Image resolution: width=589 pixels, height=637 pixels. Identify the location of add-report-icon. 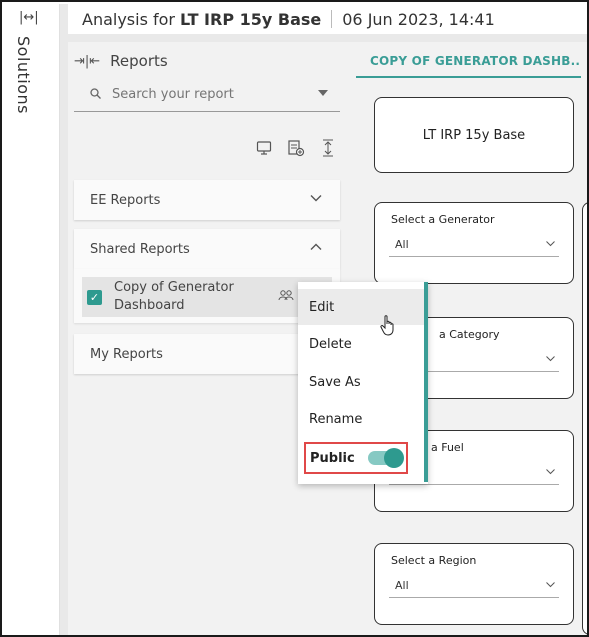
(296, 148).